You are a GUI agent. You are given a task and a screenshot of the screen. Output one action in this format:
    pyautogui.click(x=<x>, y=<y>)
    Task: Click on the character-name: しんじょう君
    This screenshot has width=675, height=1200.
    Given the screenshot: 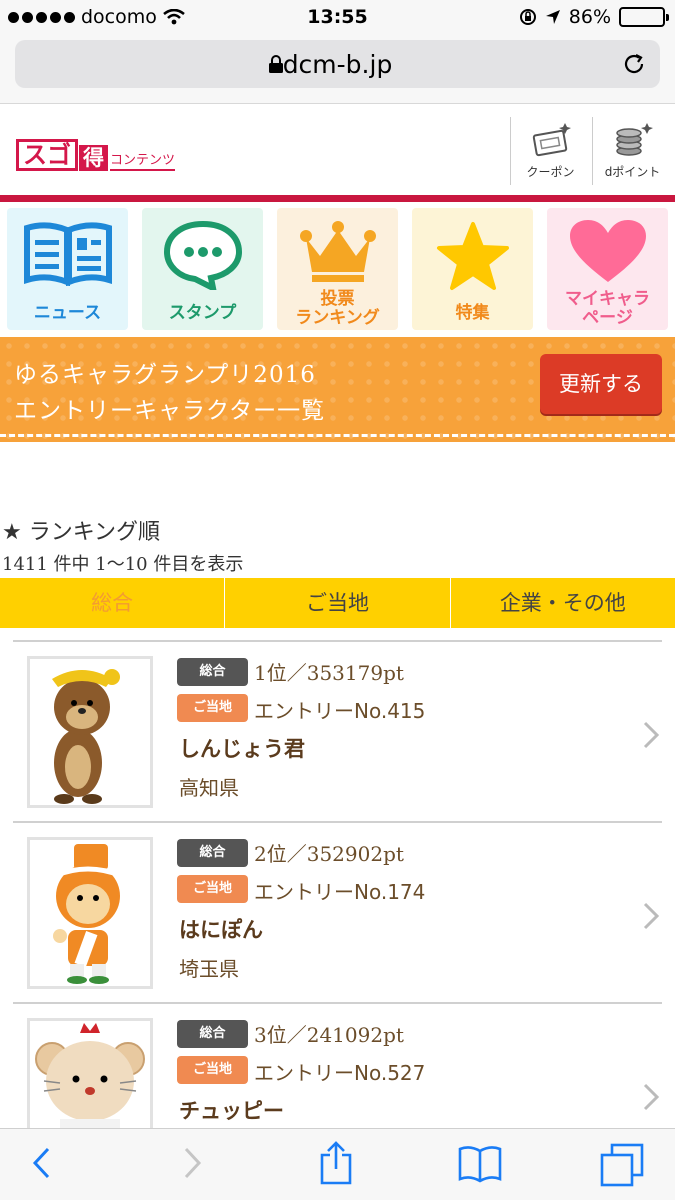 What is the action you would take?
    pyautogui.click(x=242, y=749)
    